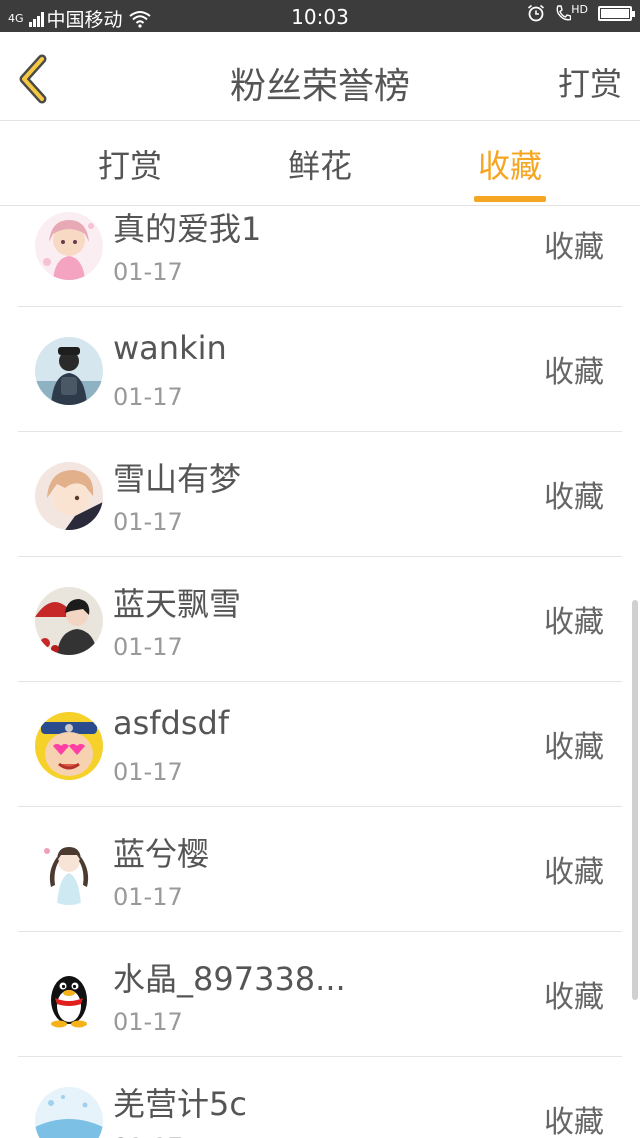 The width and height of the screenshot is (640, 1138). I want to click on list-item: 蓝兮樱 01-17 收藏, so click(320, 869).